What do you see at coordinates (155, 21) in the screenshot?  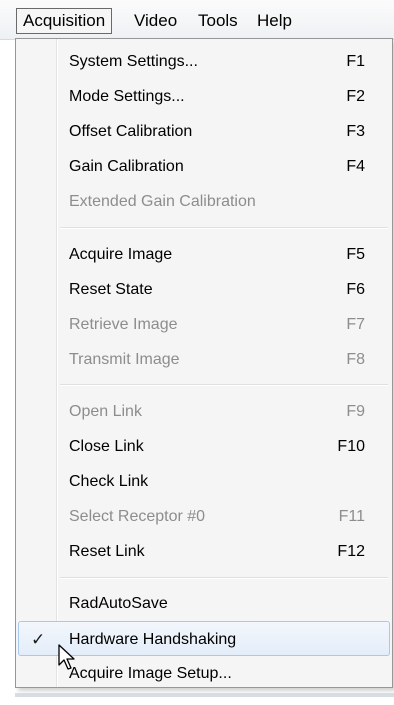 I see `menu-video: Video` at bounding box center [155, 21].